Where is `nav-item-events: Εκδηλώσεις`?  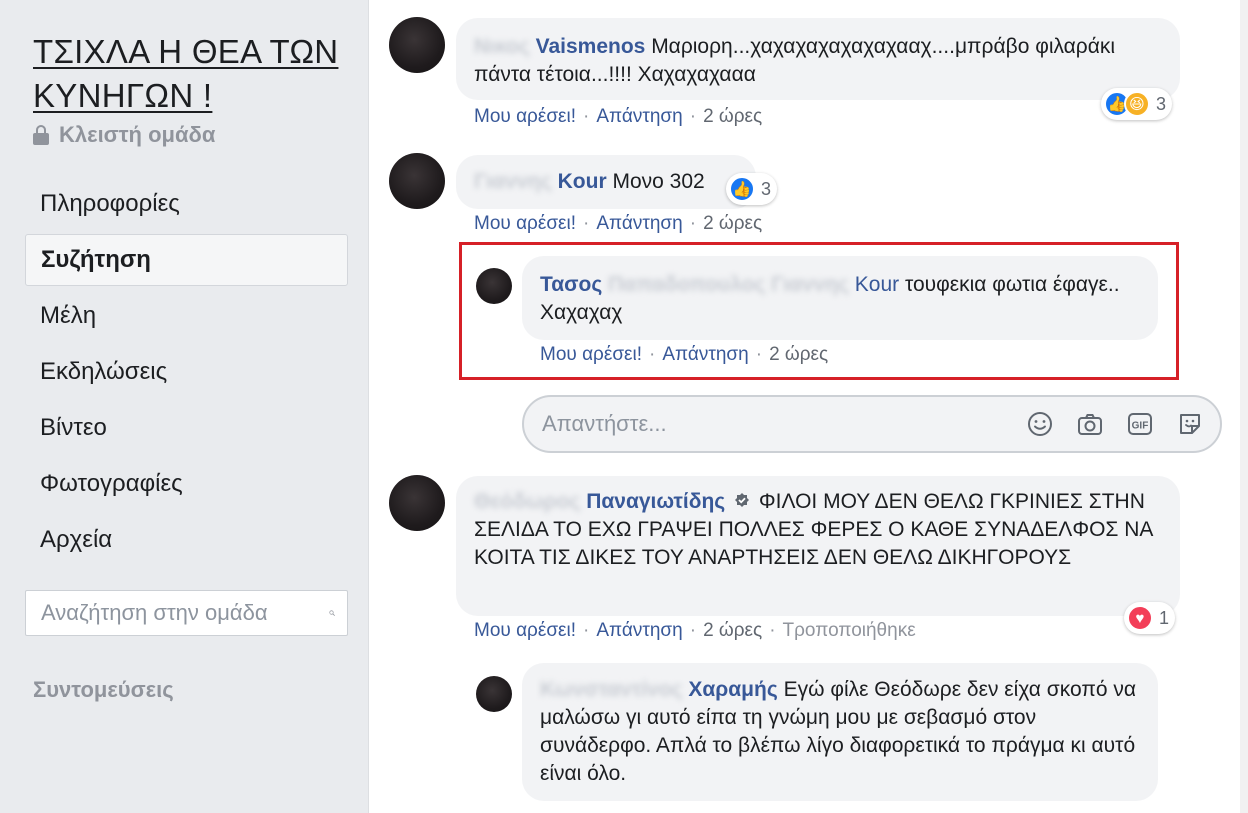 nav-item-events: Εκδηλώσεις is located at coordinates (186, 372).